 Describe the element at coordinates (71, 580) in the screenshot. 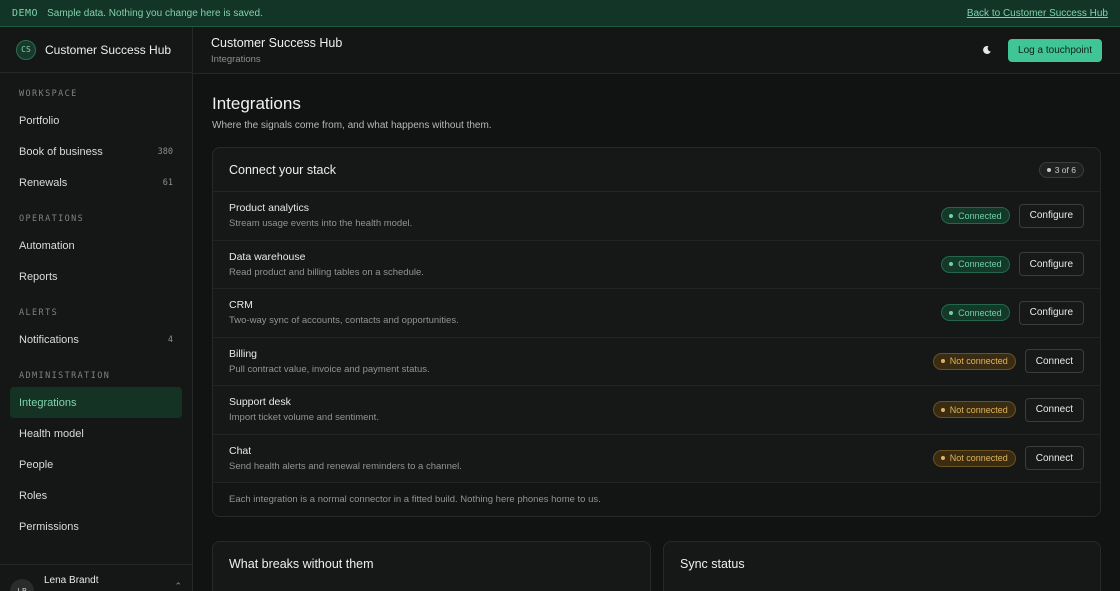

I see `user-name: Lena Brandt` at that location.